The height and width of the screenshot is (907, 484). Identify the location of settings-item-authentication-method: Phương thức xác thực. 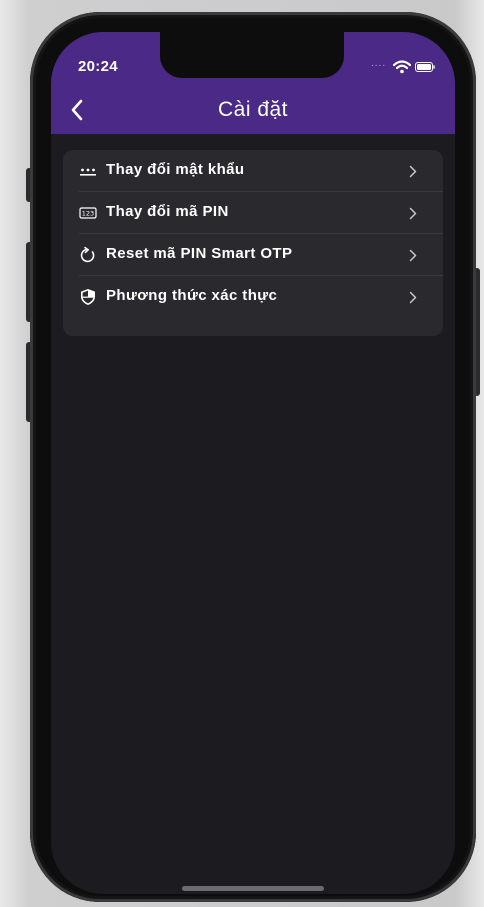
(253, 297).